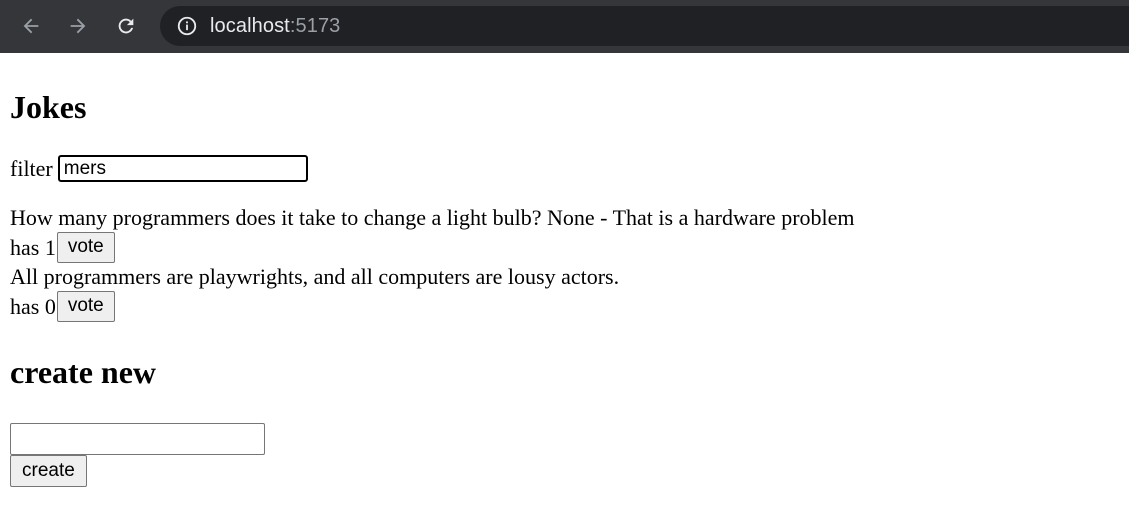 The width and height of the screenshot is (1129, 506). What do you see at coordinates (48, 471) in the screenshot?
I see `create-button: create` at bounding box center [48, 471].